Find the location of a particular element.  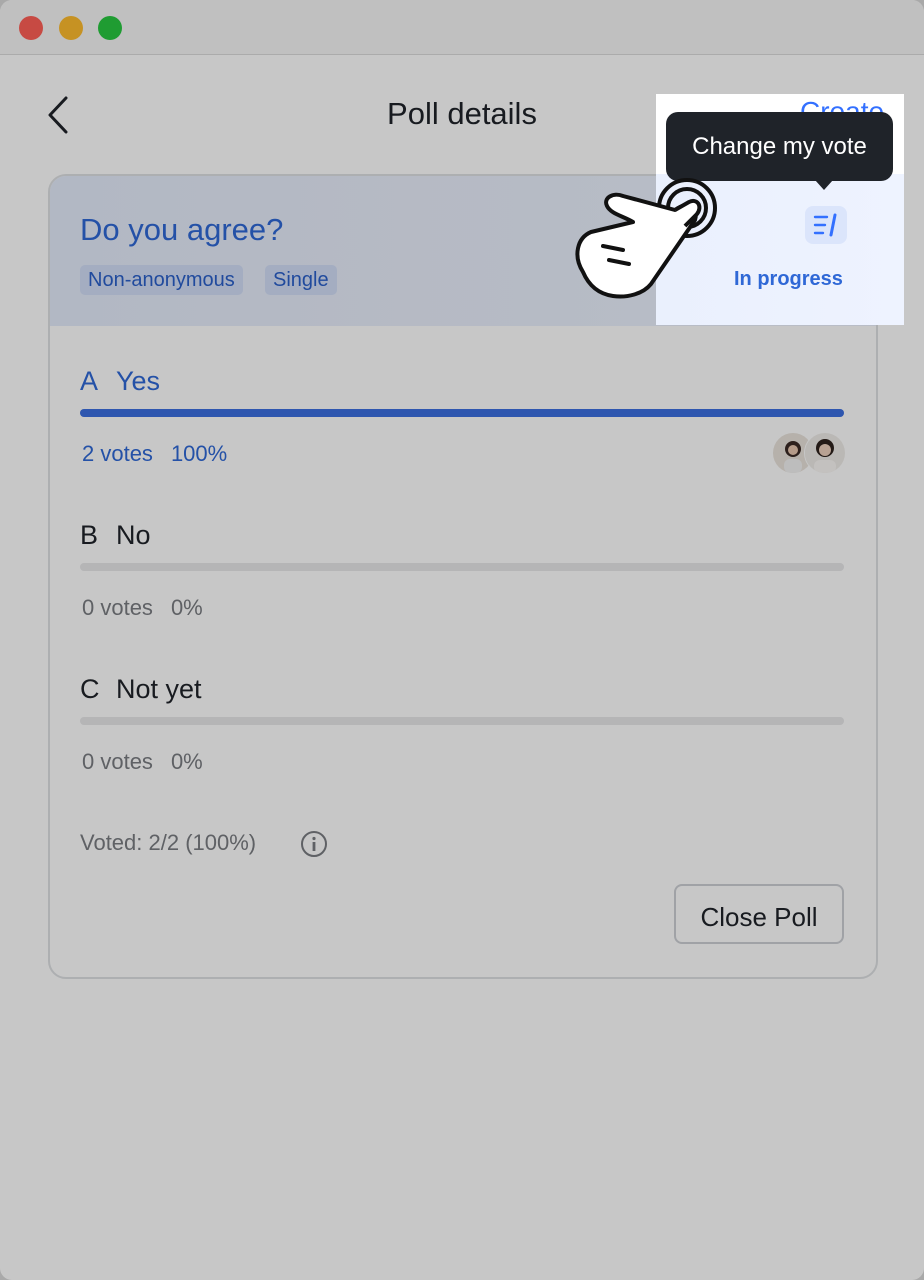

pointer-hand-icon is located at coordinates (646, 238).